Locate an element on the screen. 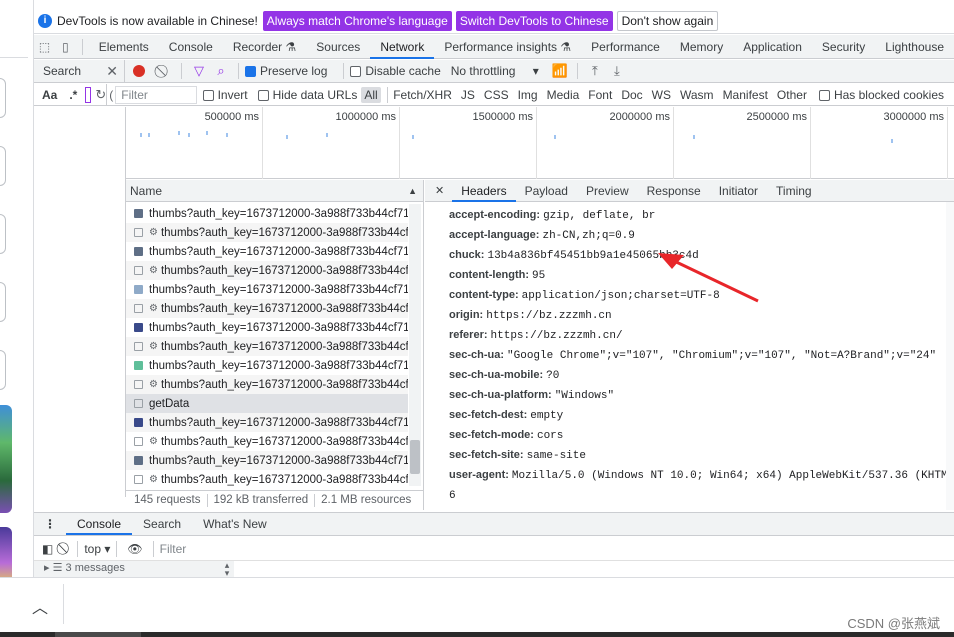 The height and width of the screenshot is (637, 954). close-icon: ✕ is located at coordinates (112, 71).